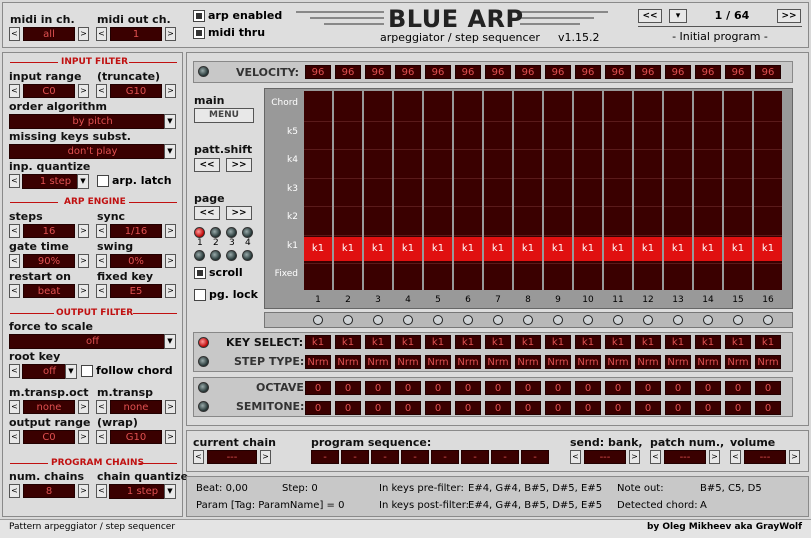 Image resolution: width=811 pixels, height=538 pixels. What do you see at coordinates (92, 121) in the screenshot?
I see `order-algorithm-select: by pitch ▼` at bounding box center [92, 121].